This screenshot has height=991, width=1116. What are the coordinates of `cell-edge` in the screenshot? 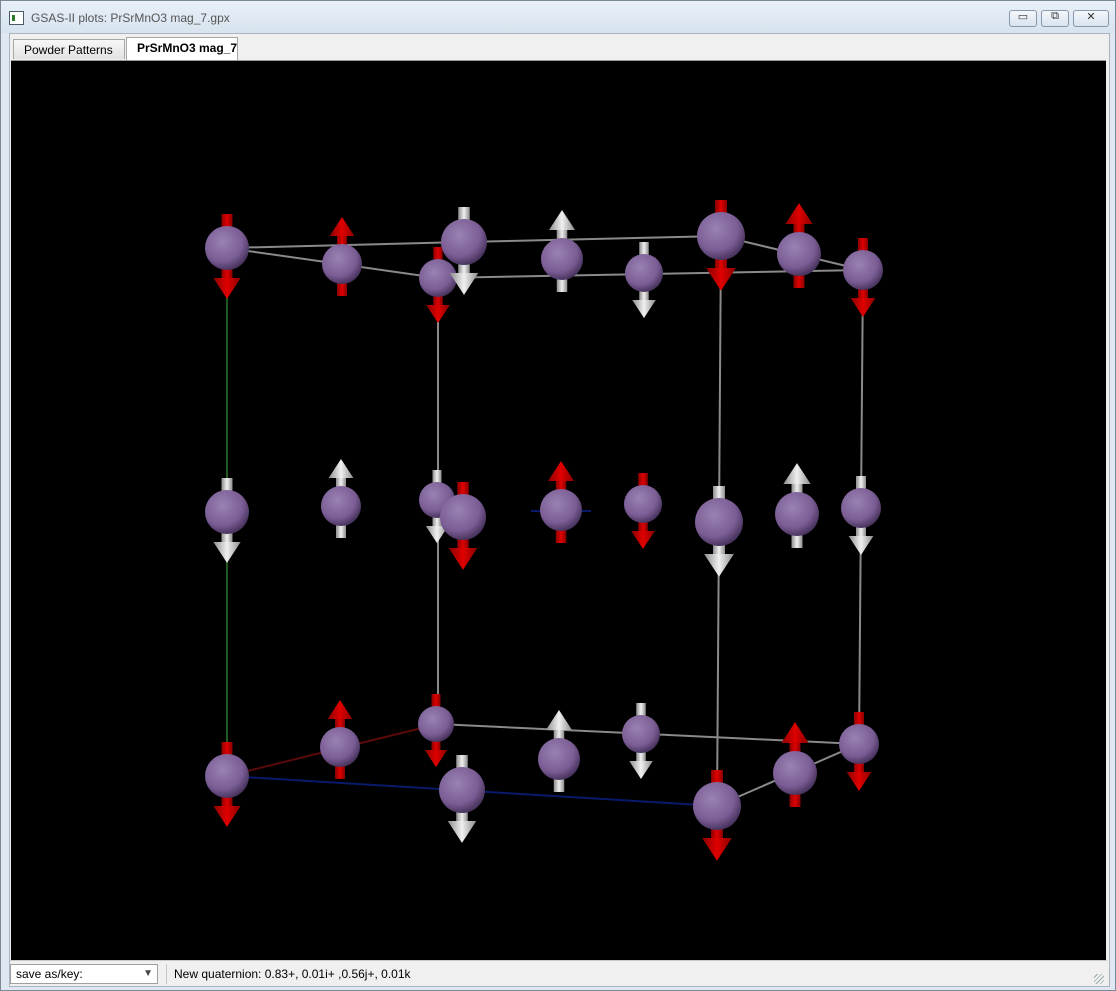 It's located at (592, 239).